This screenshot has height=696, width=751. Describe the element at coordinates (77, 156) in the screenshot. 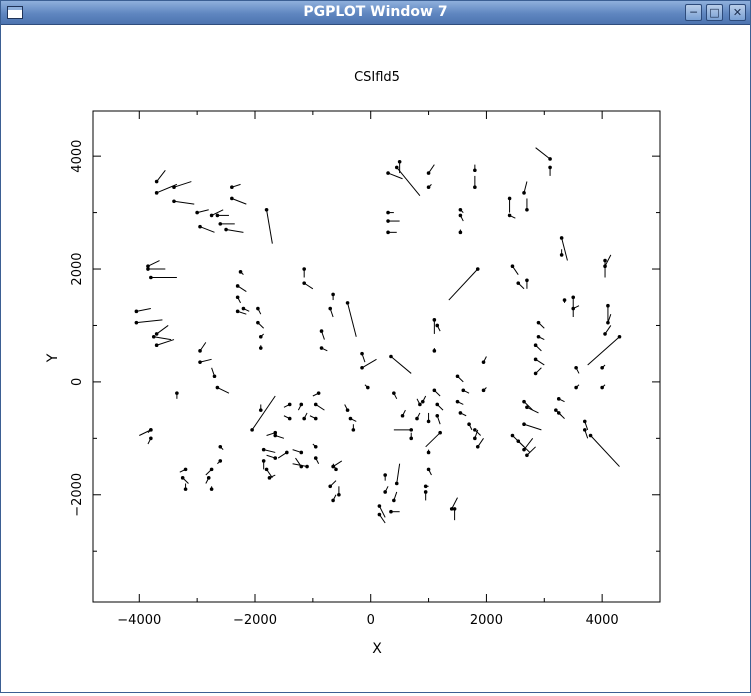

I see `y-tick-label: 4000` at that location.